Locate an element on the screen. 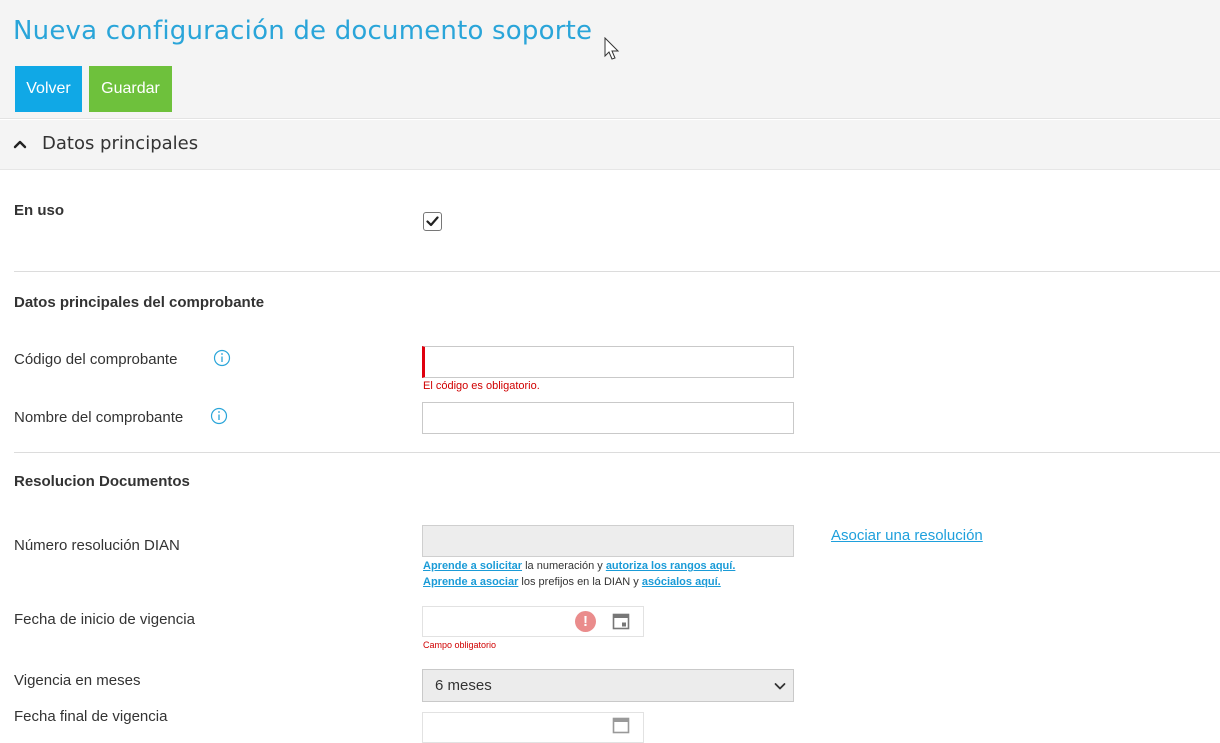  chevron-up-icon is located at coordinates (20, 144).